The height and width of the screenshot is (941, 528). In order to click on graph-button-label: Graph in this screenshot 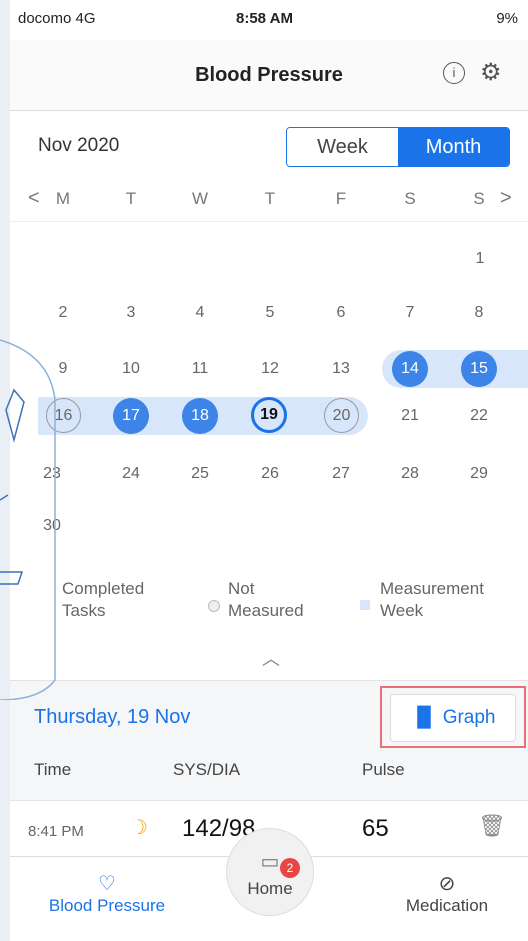, I will do `click(469, 717)`.